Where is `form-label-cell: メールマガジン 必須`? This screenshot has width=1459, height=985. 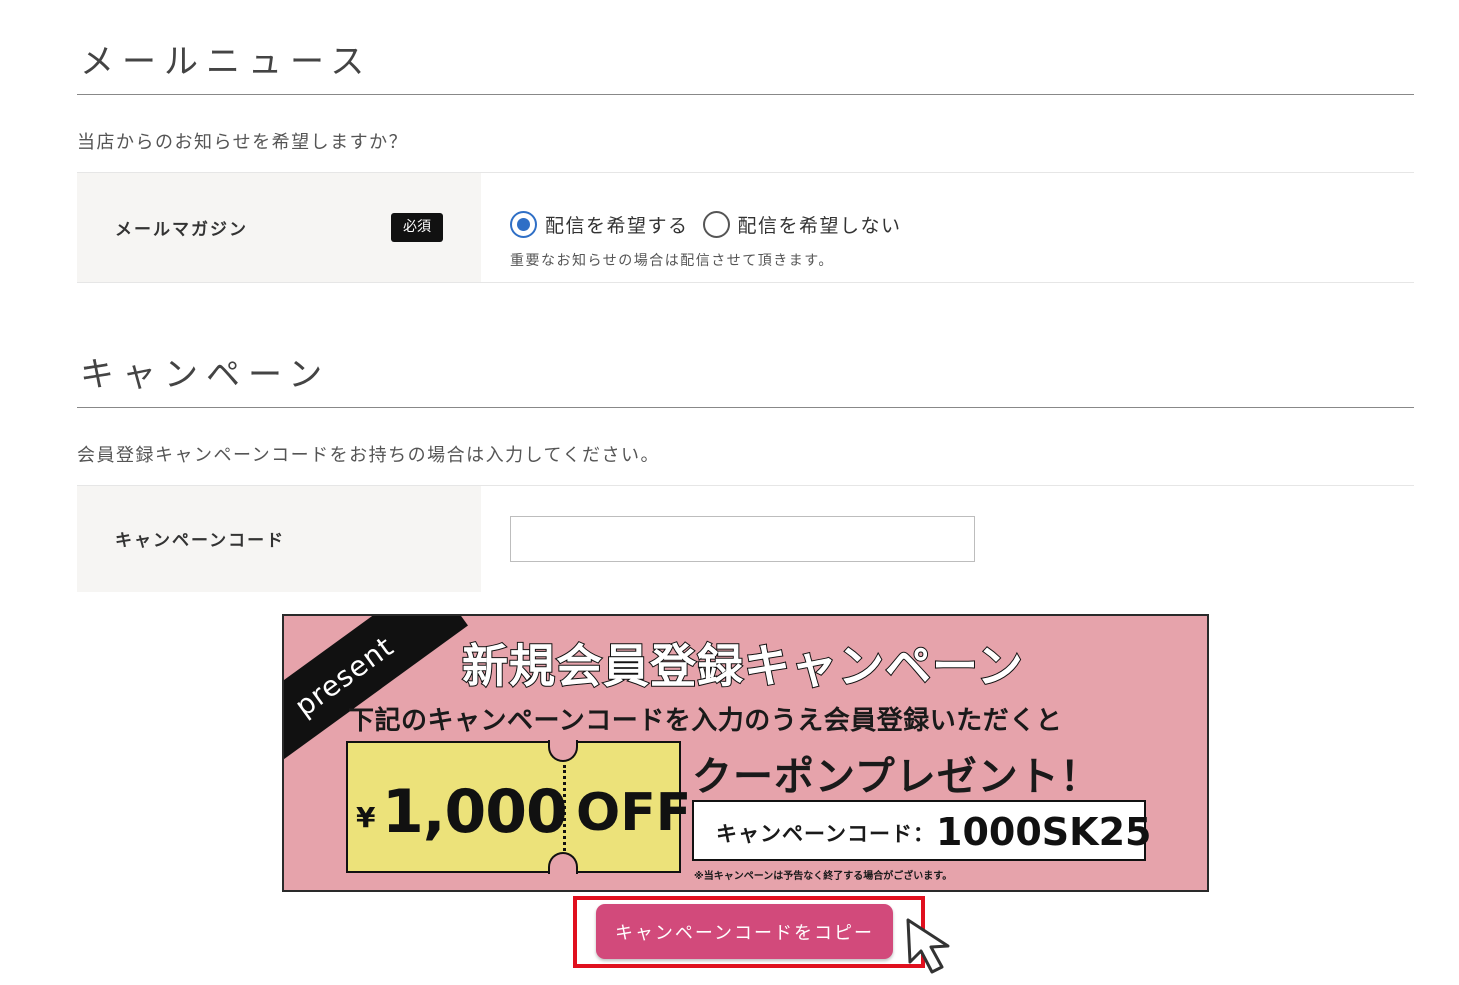 form-label-cell: メールマガジン 必須 is located at coordinates (279, 227).